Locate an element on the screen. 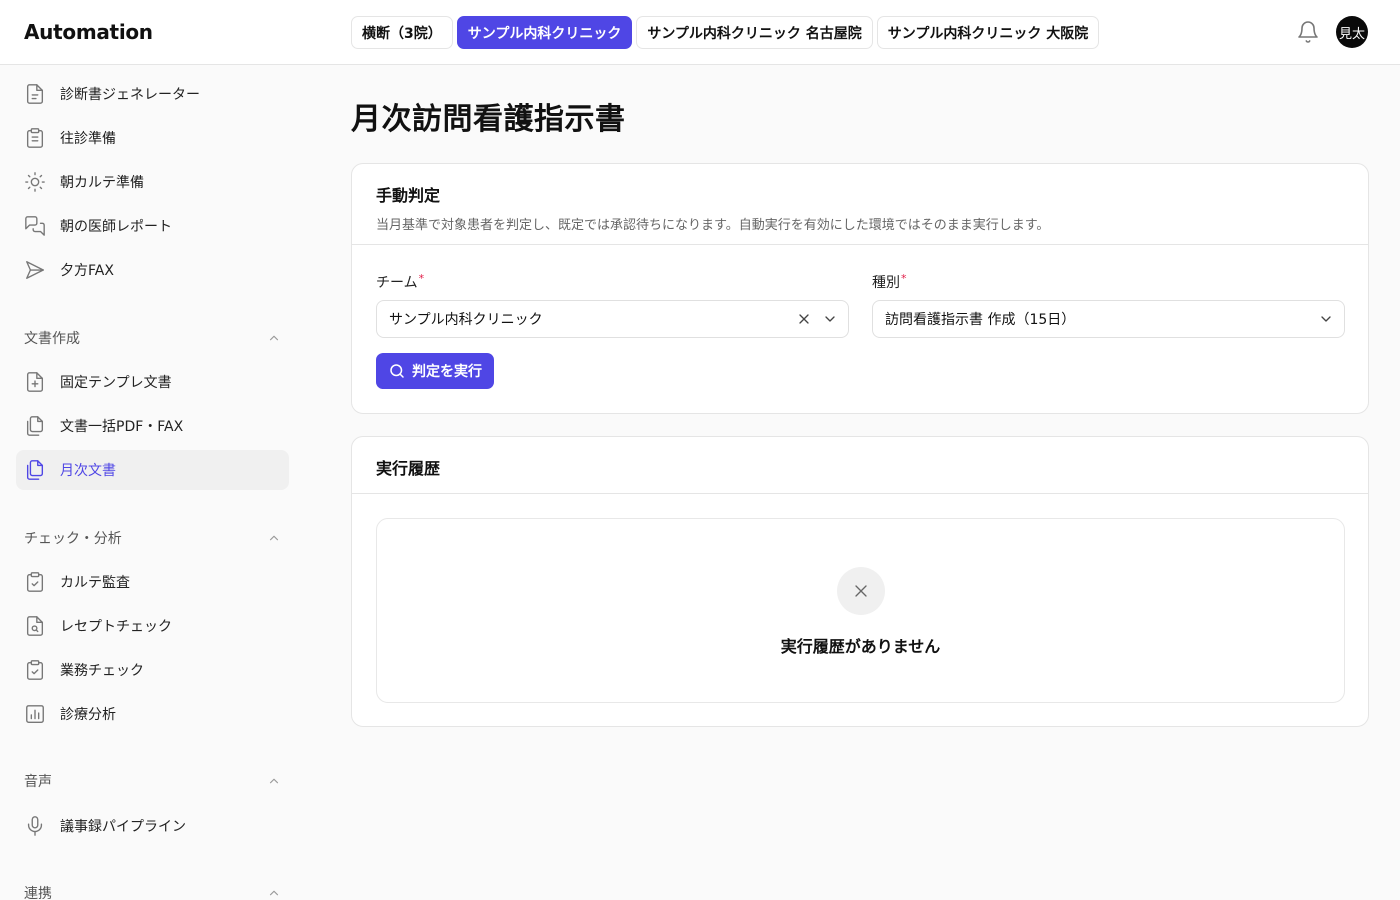 The image size is (1400, 900). sidebar-item-certificate-generator: 診断書ジェネレーター is located at coordinates (152, 94).